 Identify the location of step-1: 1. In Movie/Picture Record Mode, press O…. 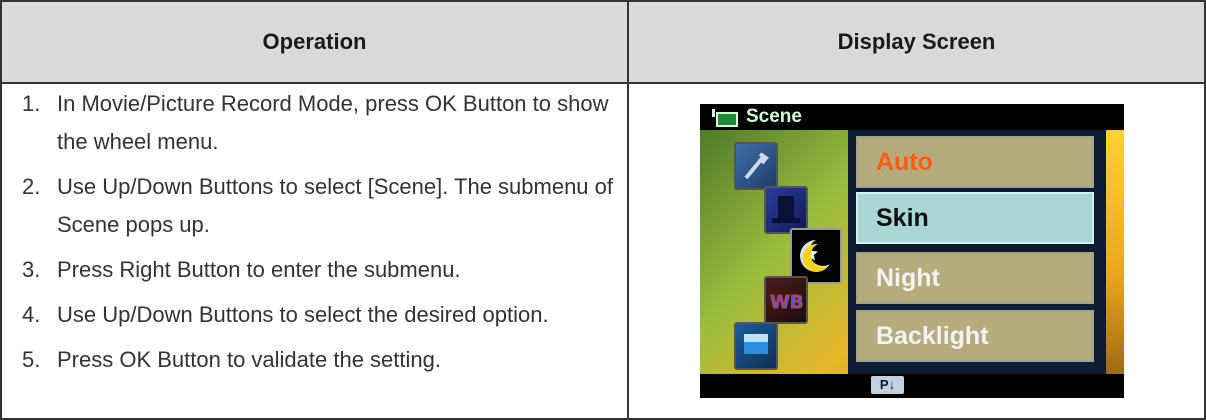
(314, 123).